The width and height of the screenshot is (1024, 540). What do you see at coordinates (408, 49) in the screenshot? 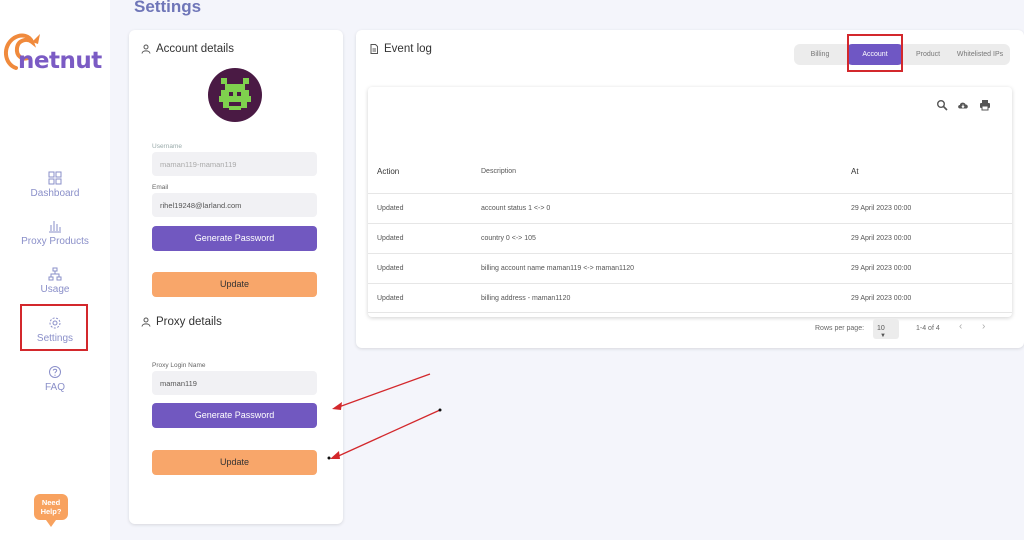
I see `event-log-title: Event log` at bounding box center [408, 49].